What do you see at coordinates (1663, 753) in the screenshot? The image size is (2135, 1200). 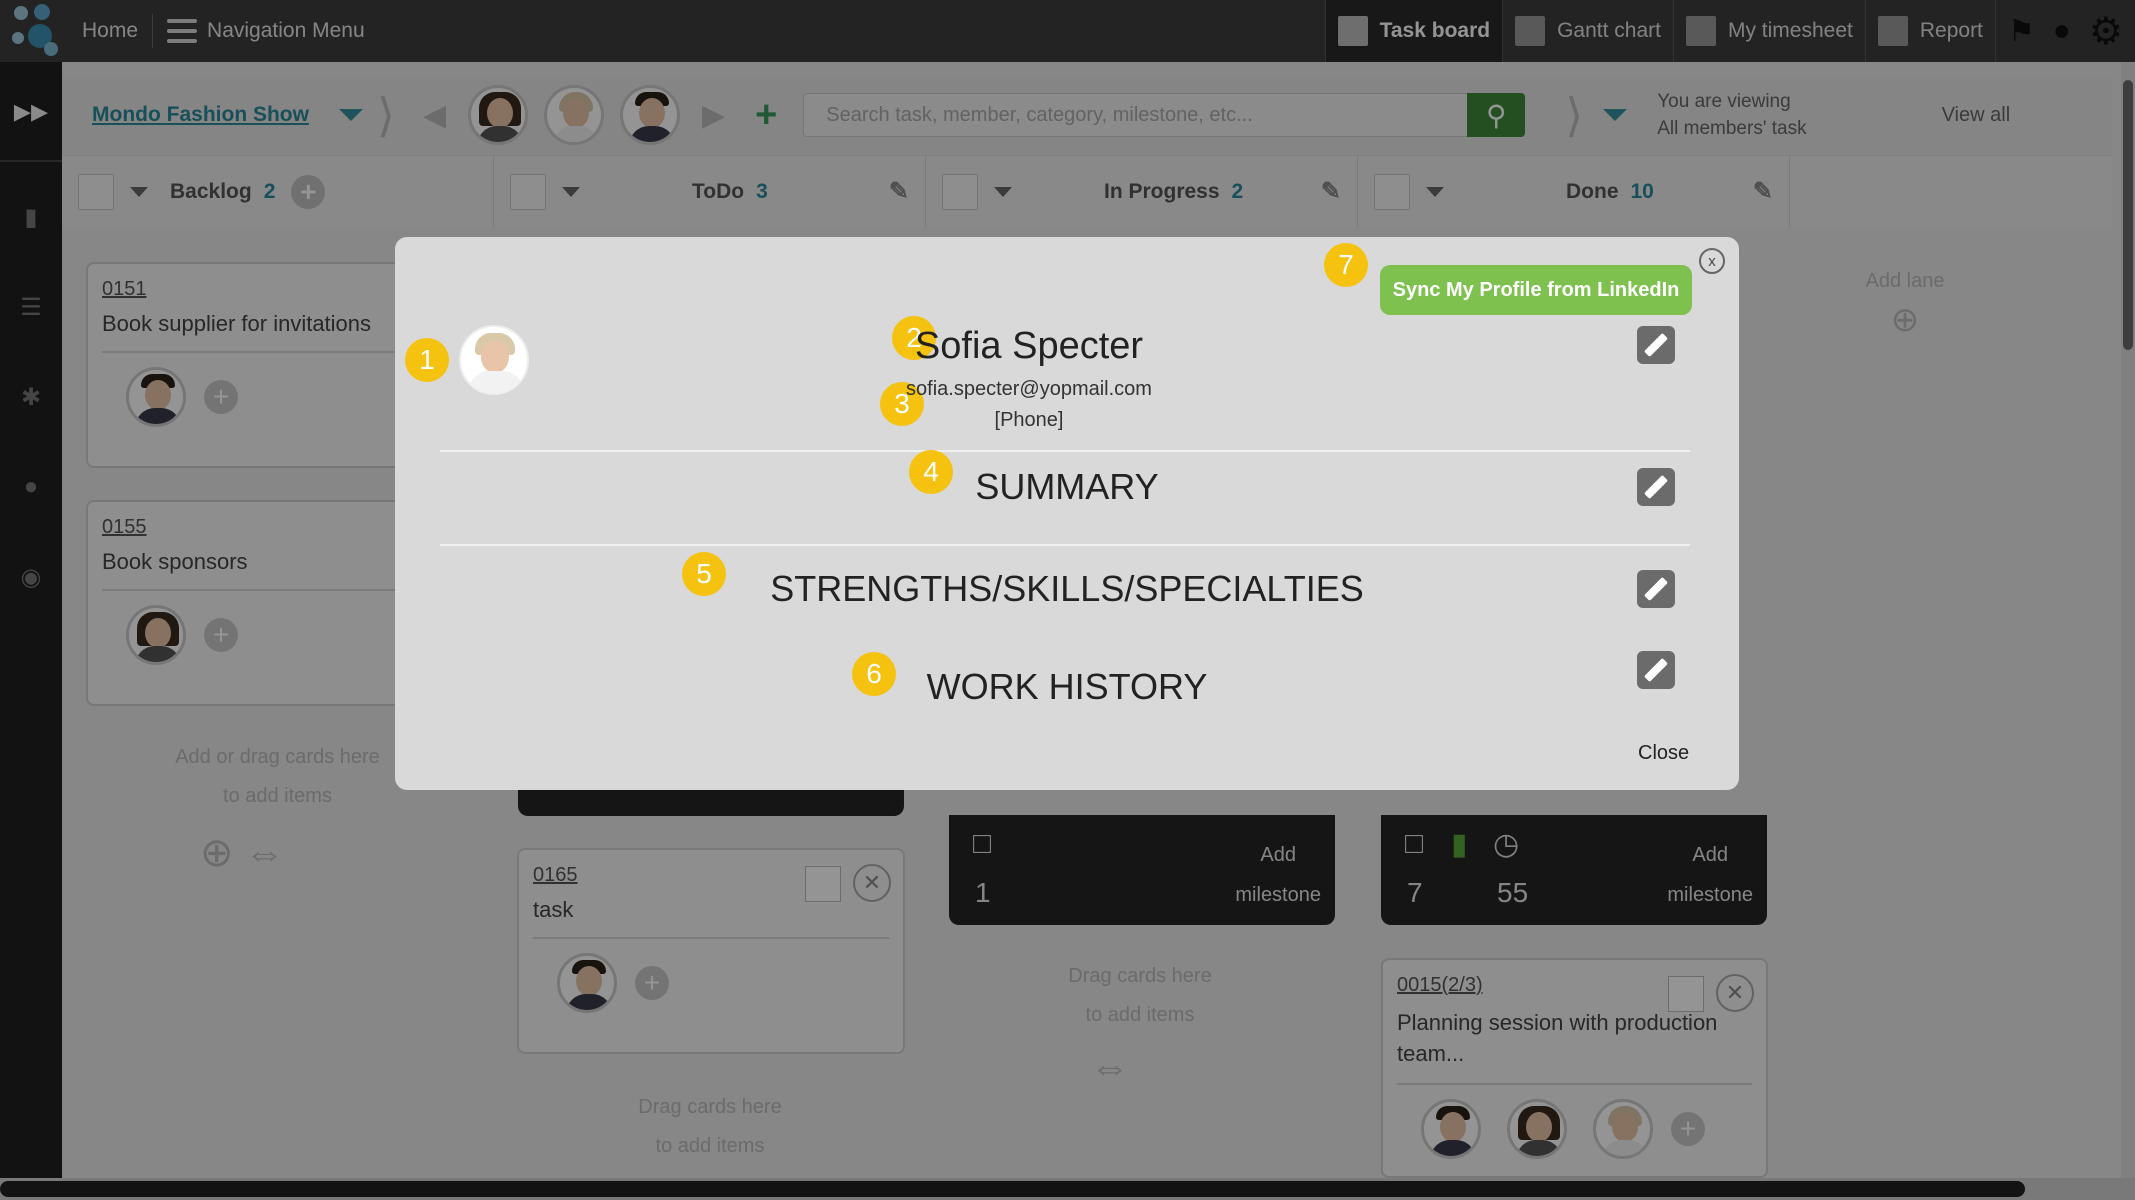 I see `close-button: Close` at bounding box center [1663, 753].